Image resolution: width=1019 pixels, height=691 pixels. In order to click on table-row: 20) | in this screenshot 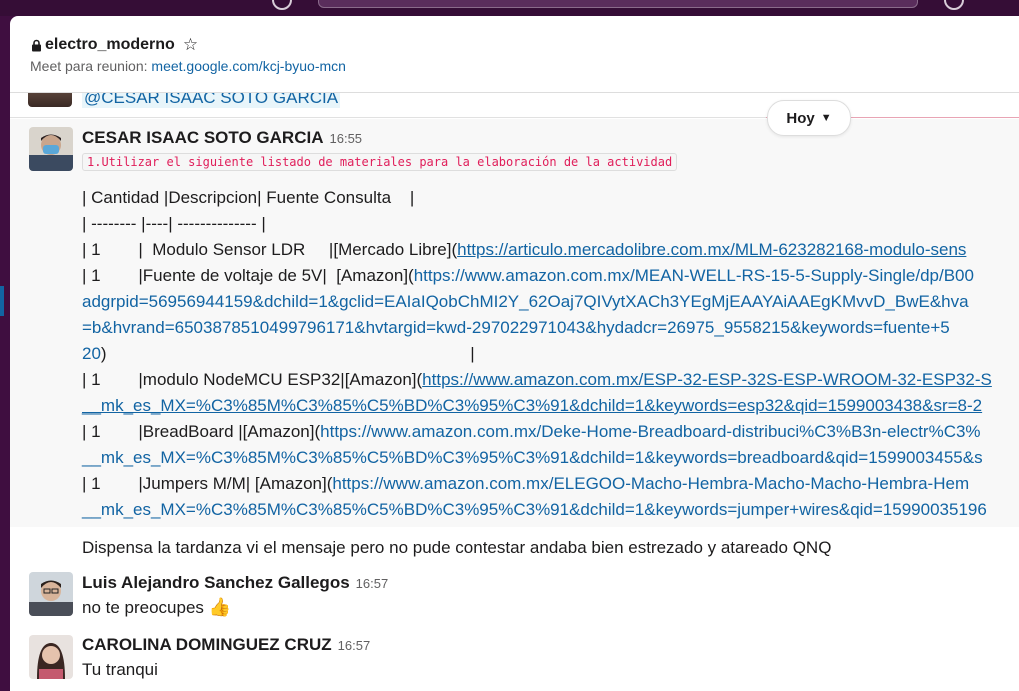, I will do `click(278, 354)`.